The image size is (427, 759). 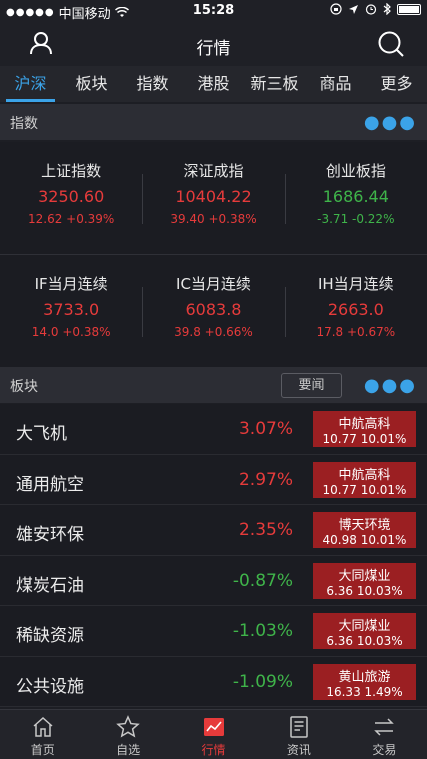 I want to click on tab-index: 指数, so click(x=152, y=84).